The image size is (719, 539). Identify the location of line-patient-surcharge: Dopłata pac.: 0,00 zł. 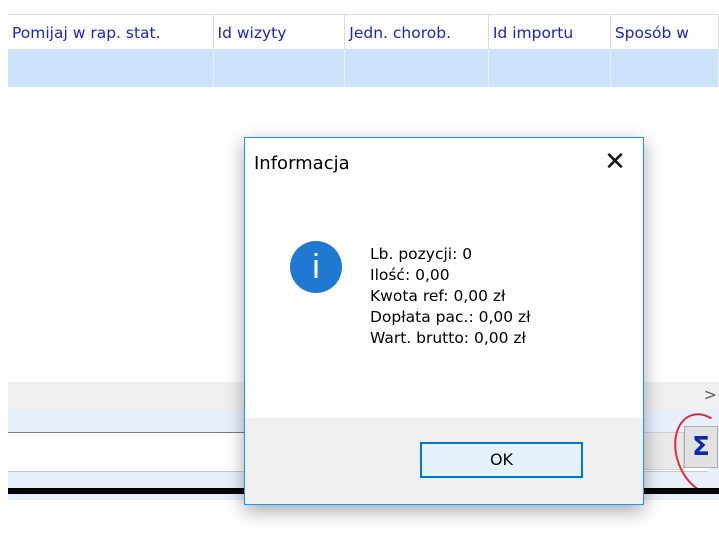
(450, 317).